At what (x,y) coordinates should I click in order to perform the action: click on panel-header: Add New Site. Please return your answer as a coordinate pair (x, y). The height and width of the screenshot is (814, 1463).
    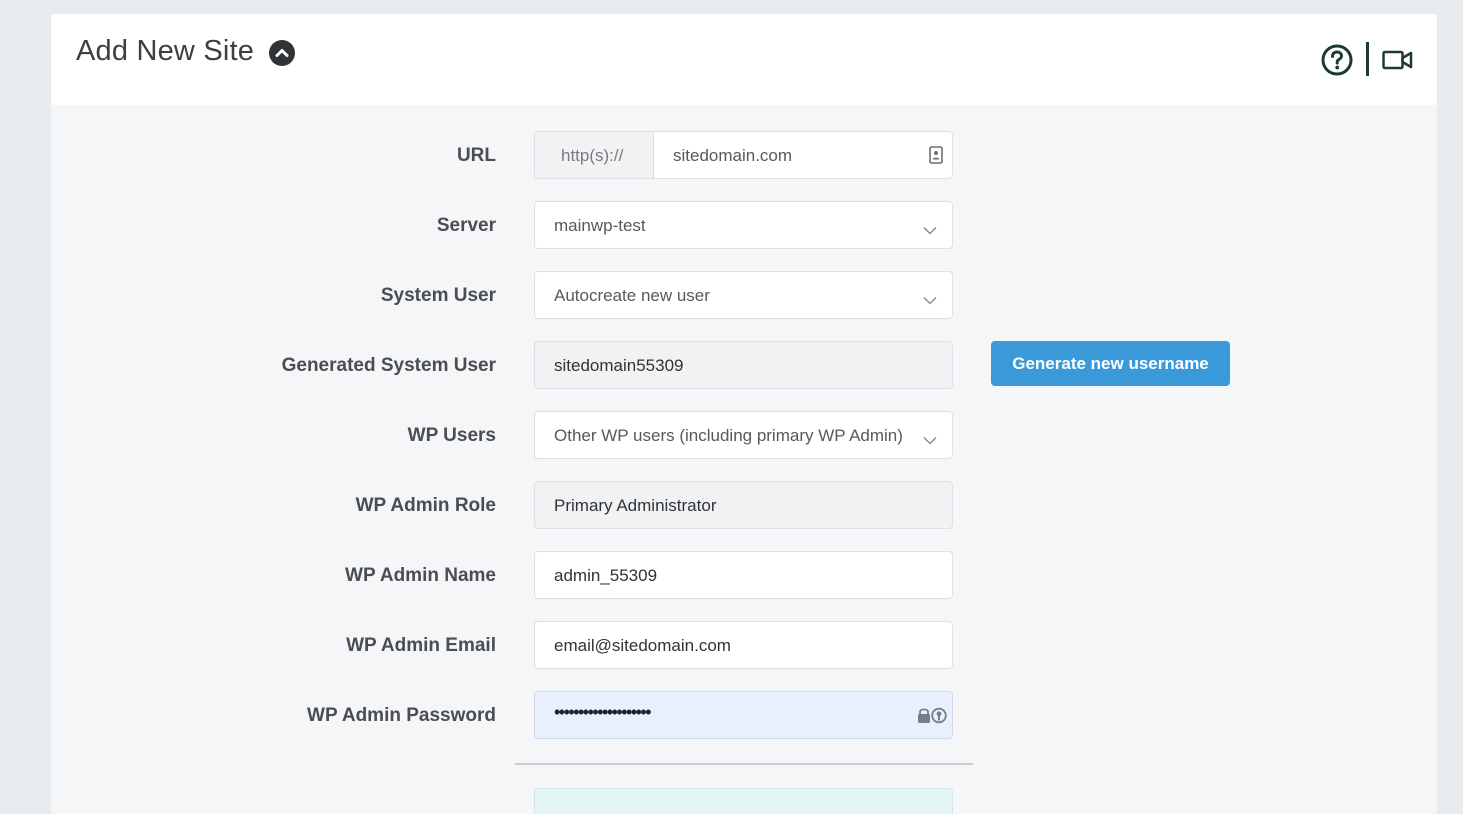
    Looking at the image, I should click on (744, 59).